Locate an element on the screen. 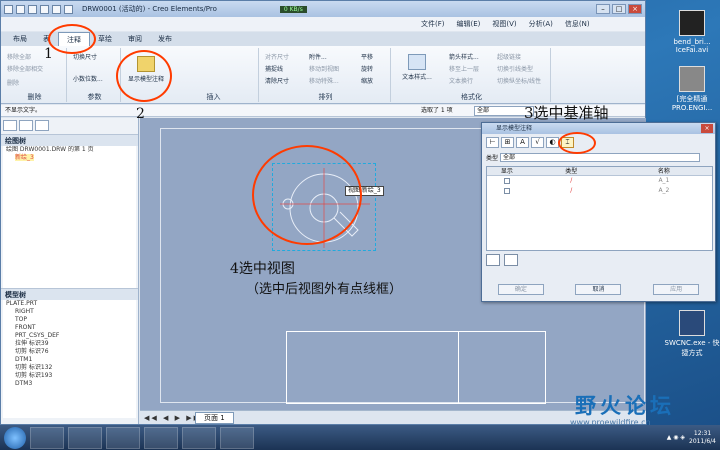  menu-file: 文件(F) is located at coordinates (433, 24).